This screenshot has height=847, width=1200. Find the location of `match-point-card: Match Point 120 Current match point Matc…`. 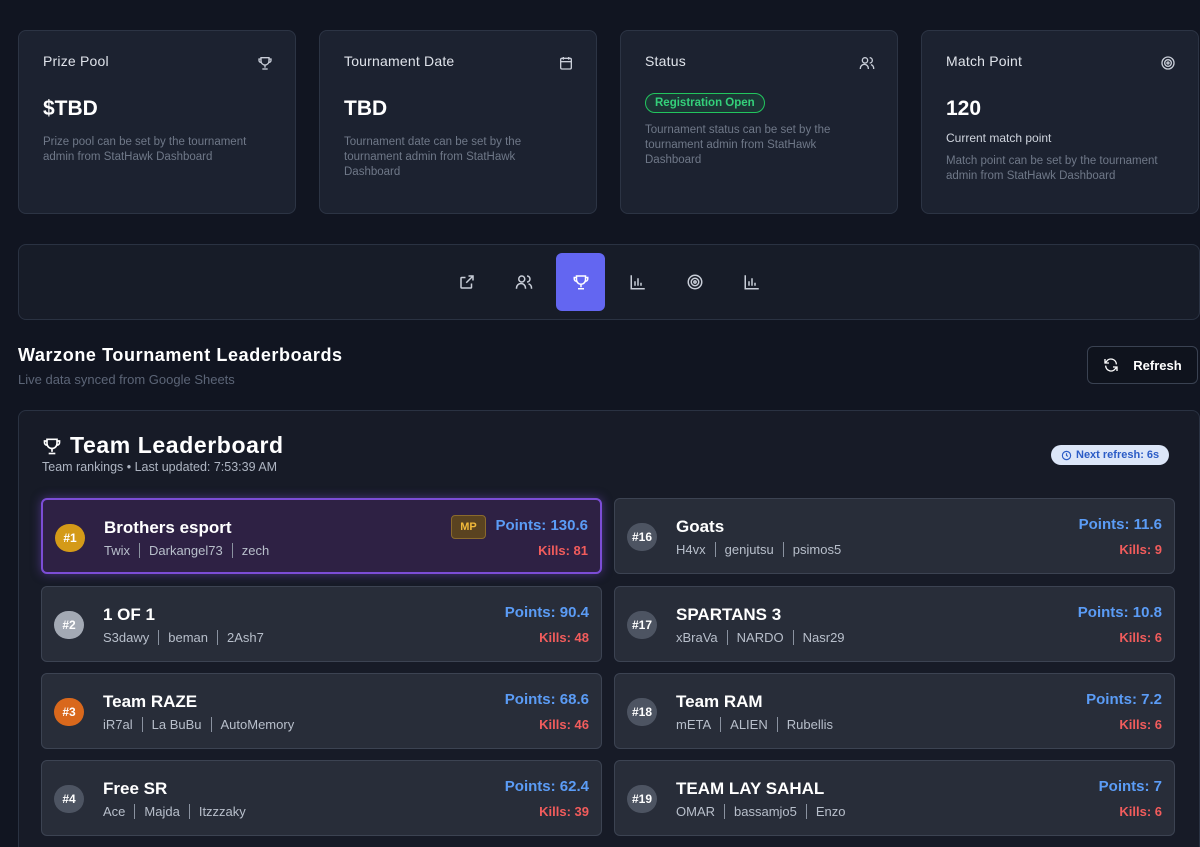

match-point-card: Match Point 120 Current match point Matc… is located at coordinates (1060, 122).